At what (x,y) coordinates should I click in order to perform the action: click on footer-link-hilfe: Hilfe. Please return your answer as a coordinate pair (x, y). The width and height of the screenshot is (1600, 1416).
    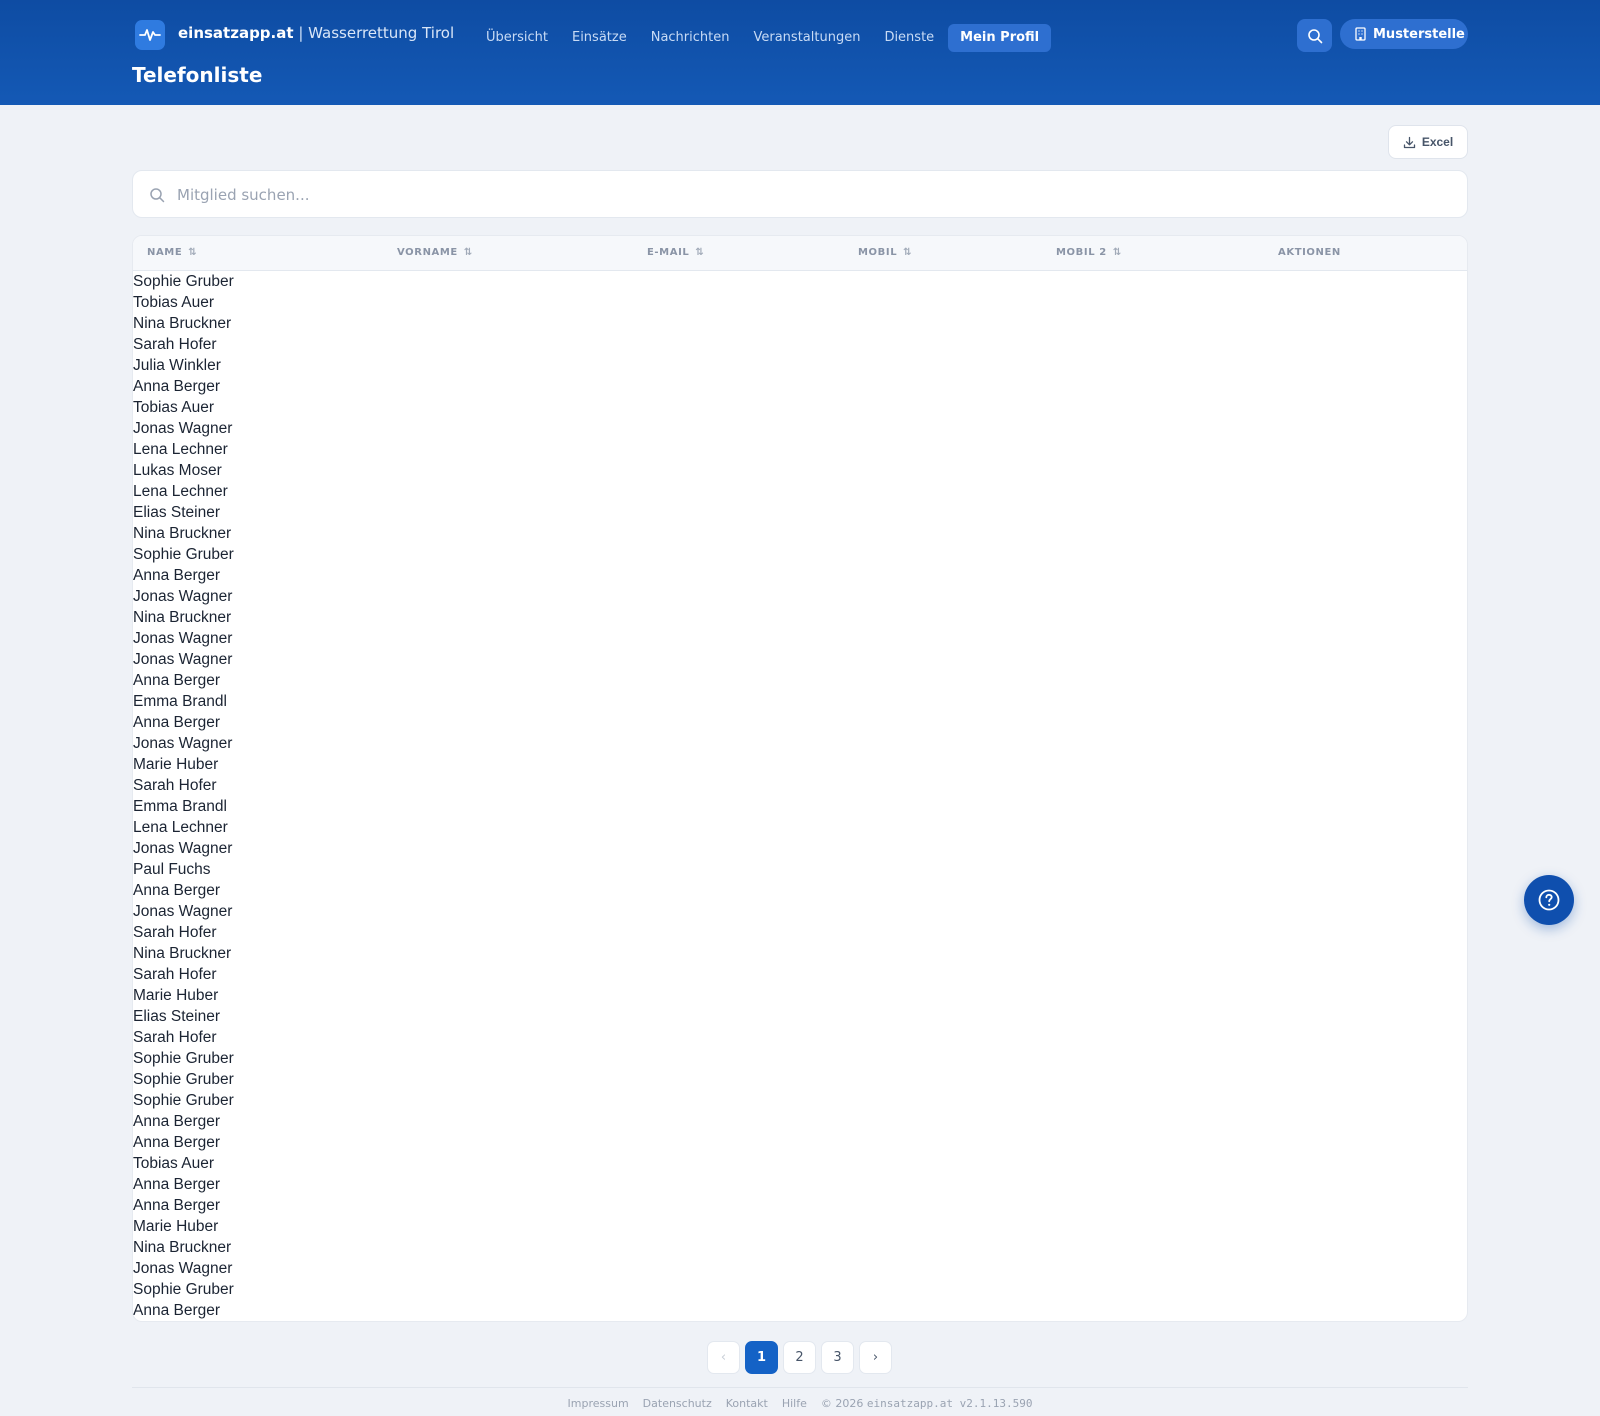
    Looking at the image, I should click on (794, 1403).